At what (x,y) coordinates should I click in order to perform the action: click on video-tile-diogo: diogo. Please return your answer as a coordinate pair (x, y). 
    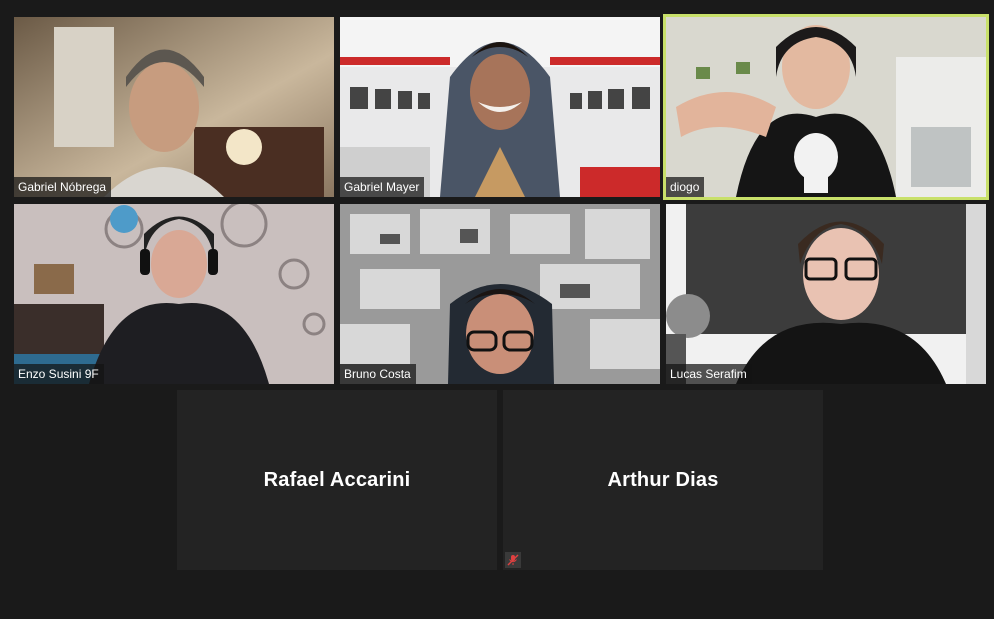
    Looking at the image, I should click on (826, 107).